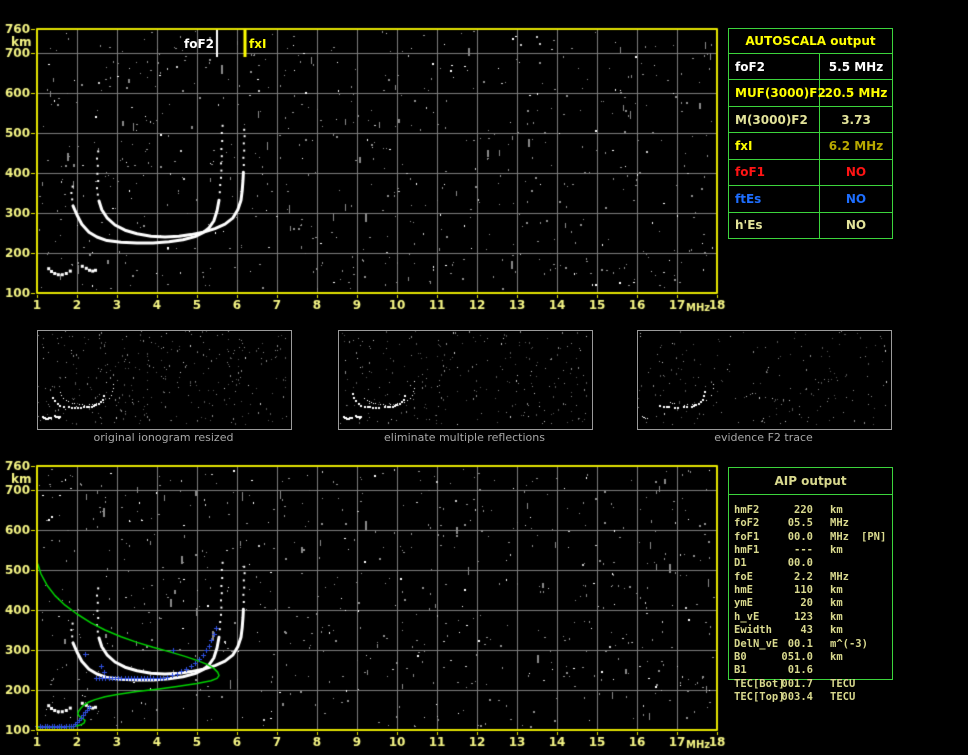 Image resolution: width=968 pixels, height=755 pixels. I want to click on aip-name: B0, so click(740, 656).